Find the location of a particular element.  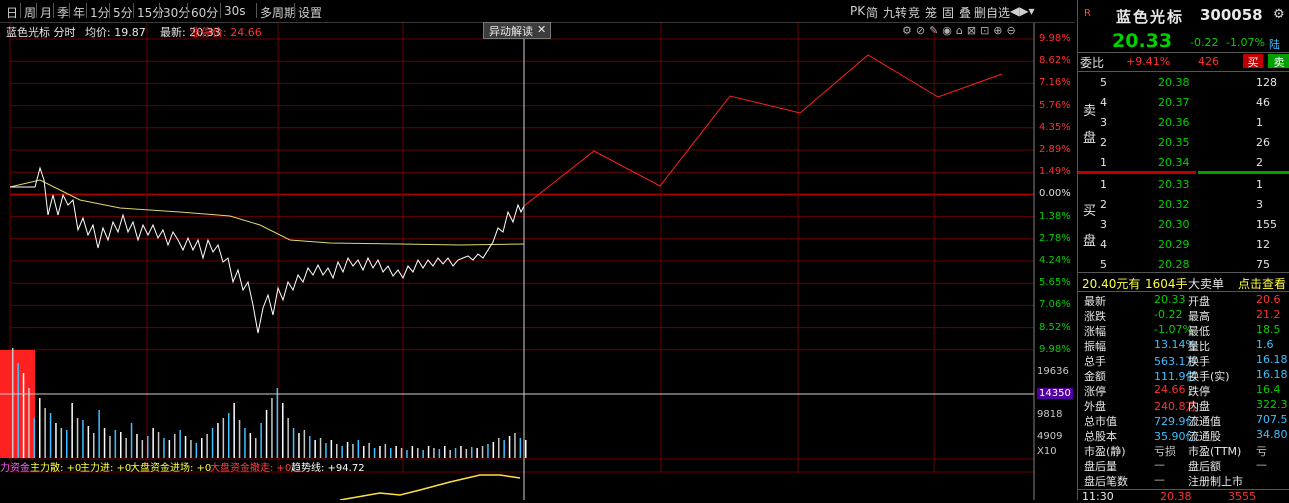

period-12: 设置 is located at coordinates (310, 12).